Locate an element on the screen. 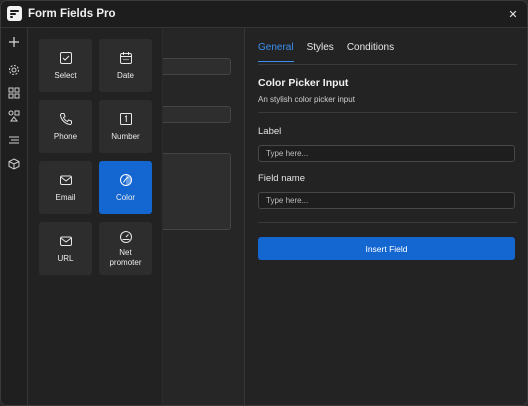  close-icon: ✕ is located at coordinates (513, 14).